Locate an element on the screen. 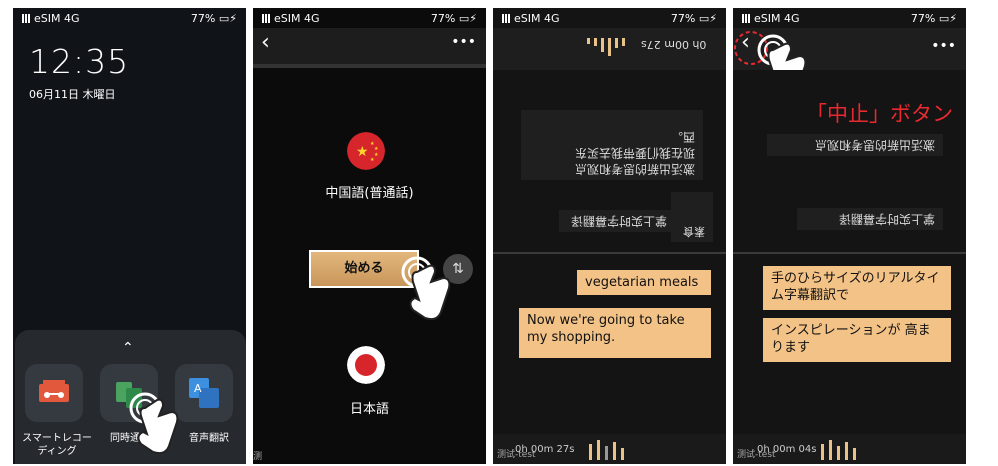 The width and height of the screenshot is (998, 466). mirrored-caption-block: 激活出新的思考和观点 现在我们要带我去买东 西。 is located at coordinates (612, 145).